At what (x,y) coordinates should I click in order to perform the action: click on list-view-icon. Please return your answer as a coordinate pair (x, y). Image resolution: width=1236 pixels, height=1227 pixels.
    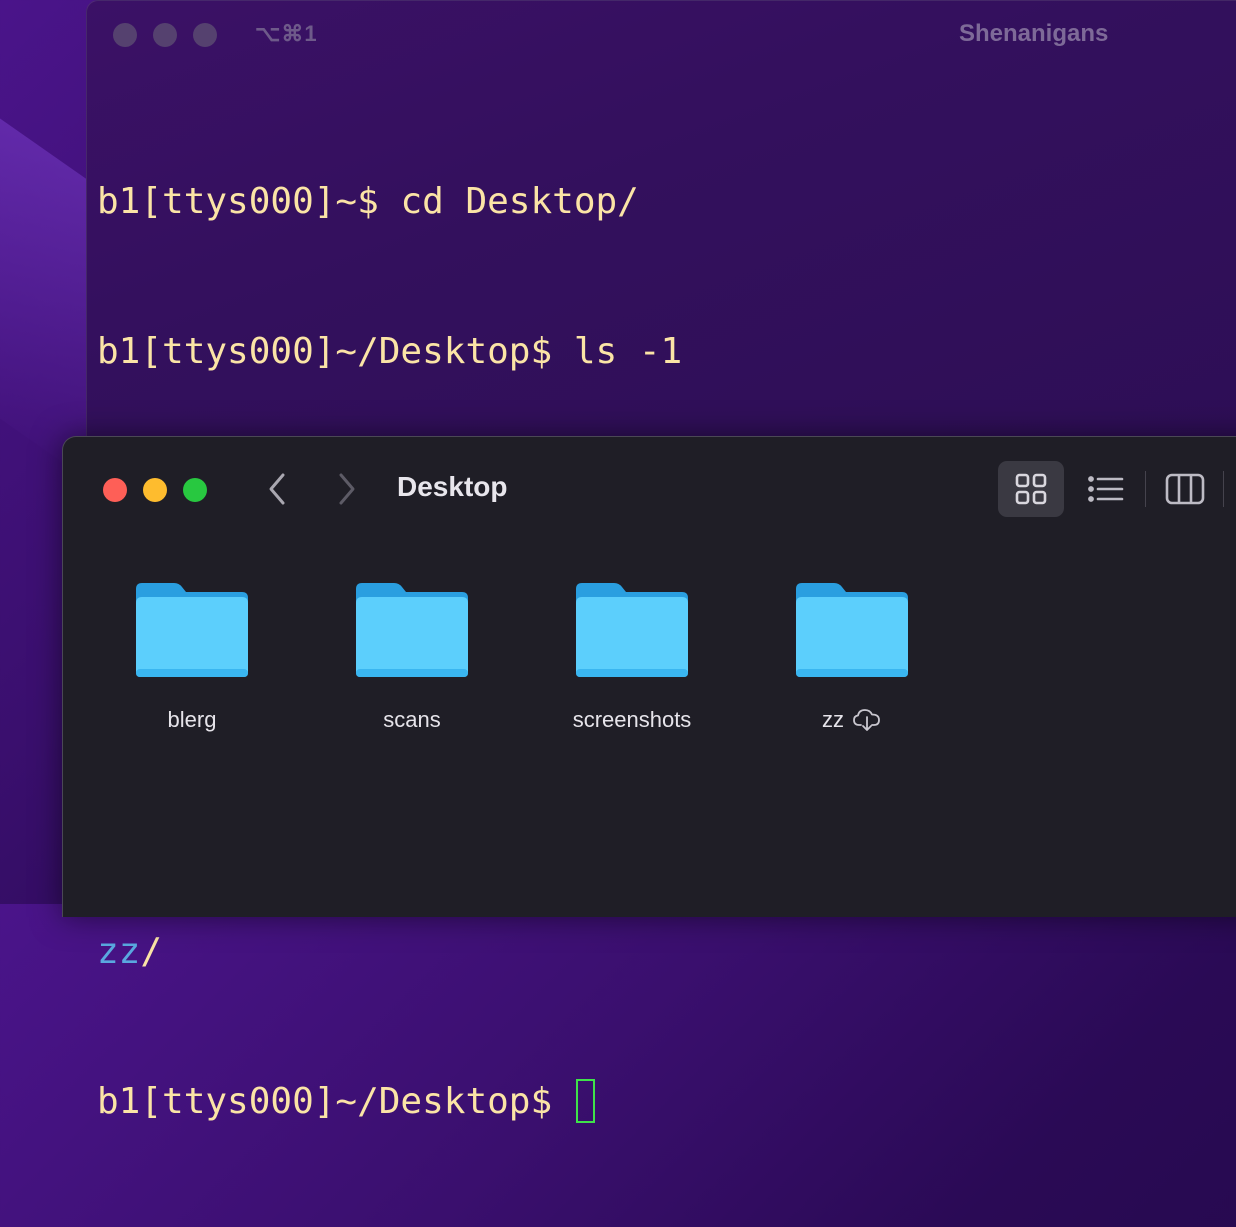
    Looking at the image, I should click on (1106, 489).